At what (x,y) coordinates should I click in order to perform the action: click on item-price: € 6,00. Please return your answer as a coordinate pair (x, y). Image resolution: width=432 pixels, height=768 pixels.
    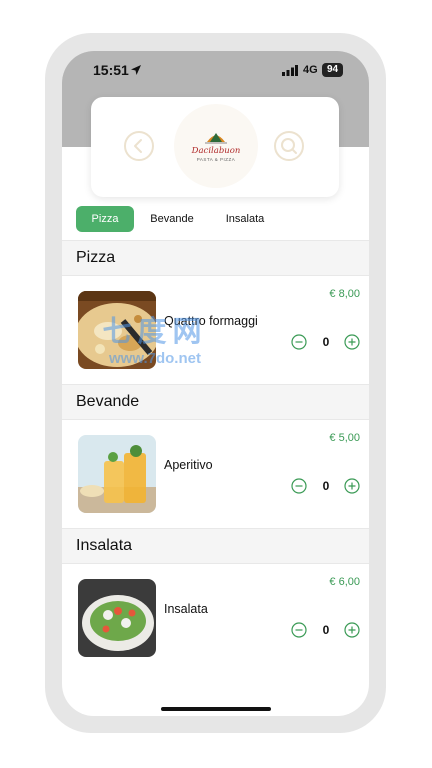
    Looking at the image, I should click on (344, 582).